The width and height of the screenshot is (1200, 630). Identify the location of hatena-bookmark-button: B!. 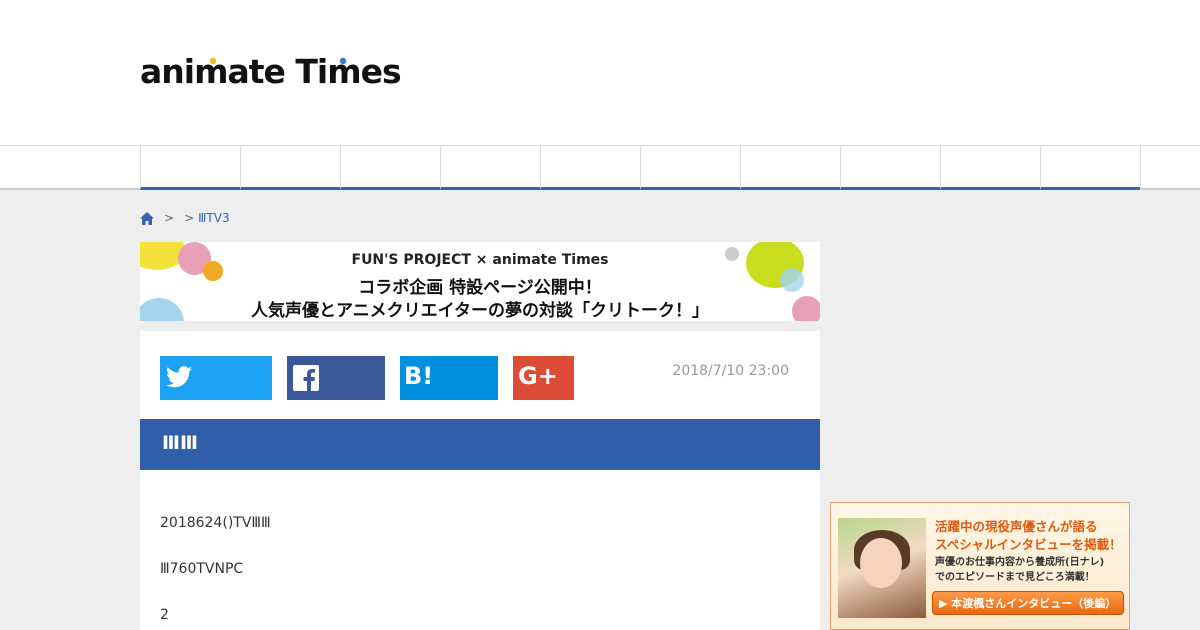
(449, 378).